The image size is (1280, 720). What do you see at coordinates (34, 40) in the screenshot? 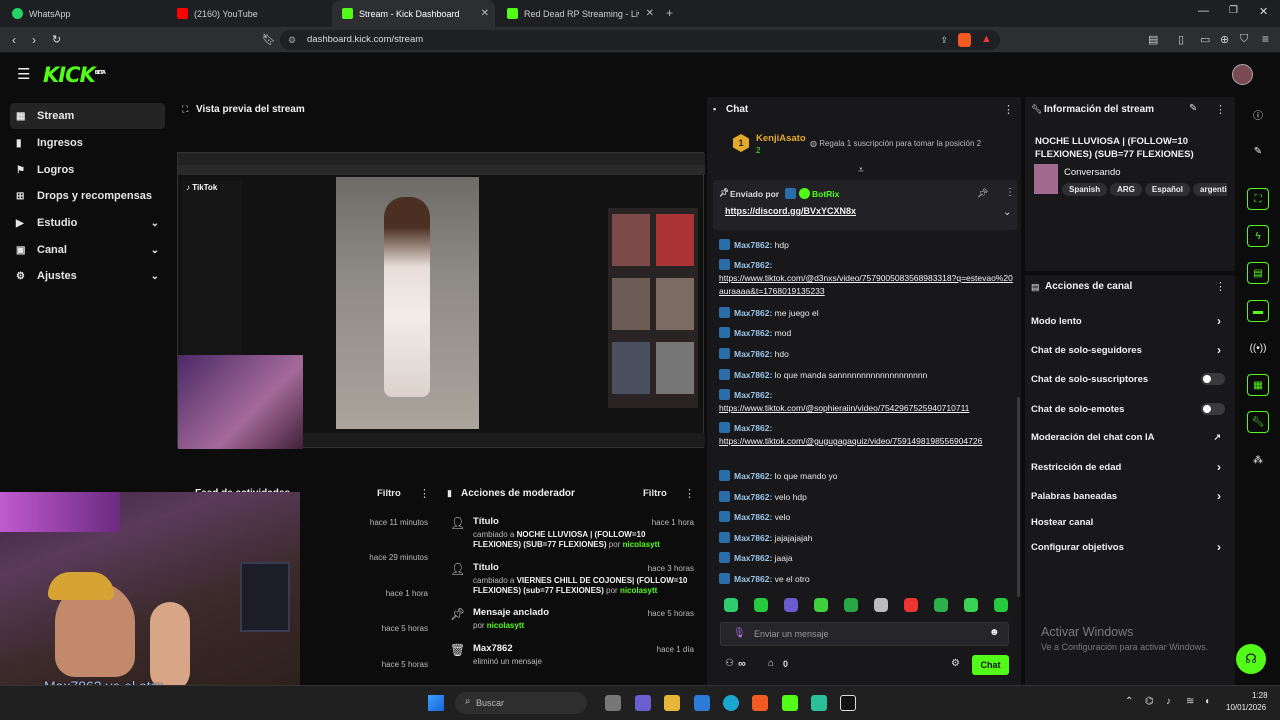
I see `forward-icon: ›` at bounding box center [34, 40].